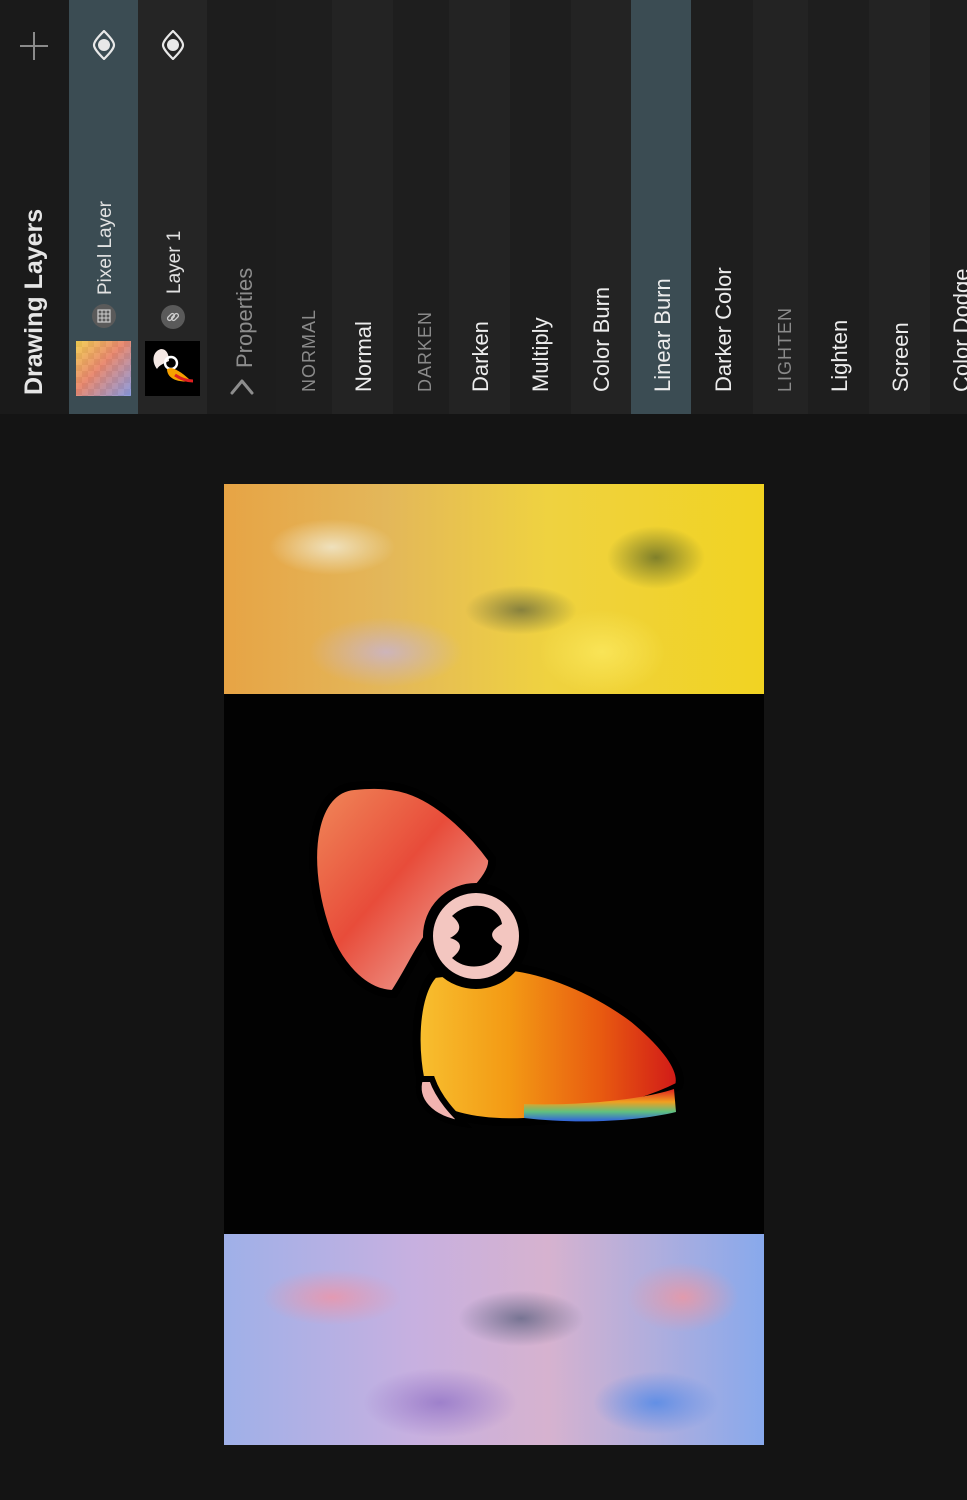  What do you see at coordinates (34, 46) in the screenshot?
I see `plus-icon` at bounding box center [34, 46].